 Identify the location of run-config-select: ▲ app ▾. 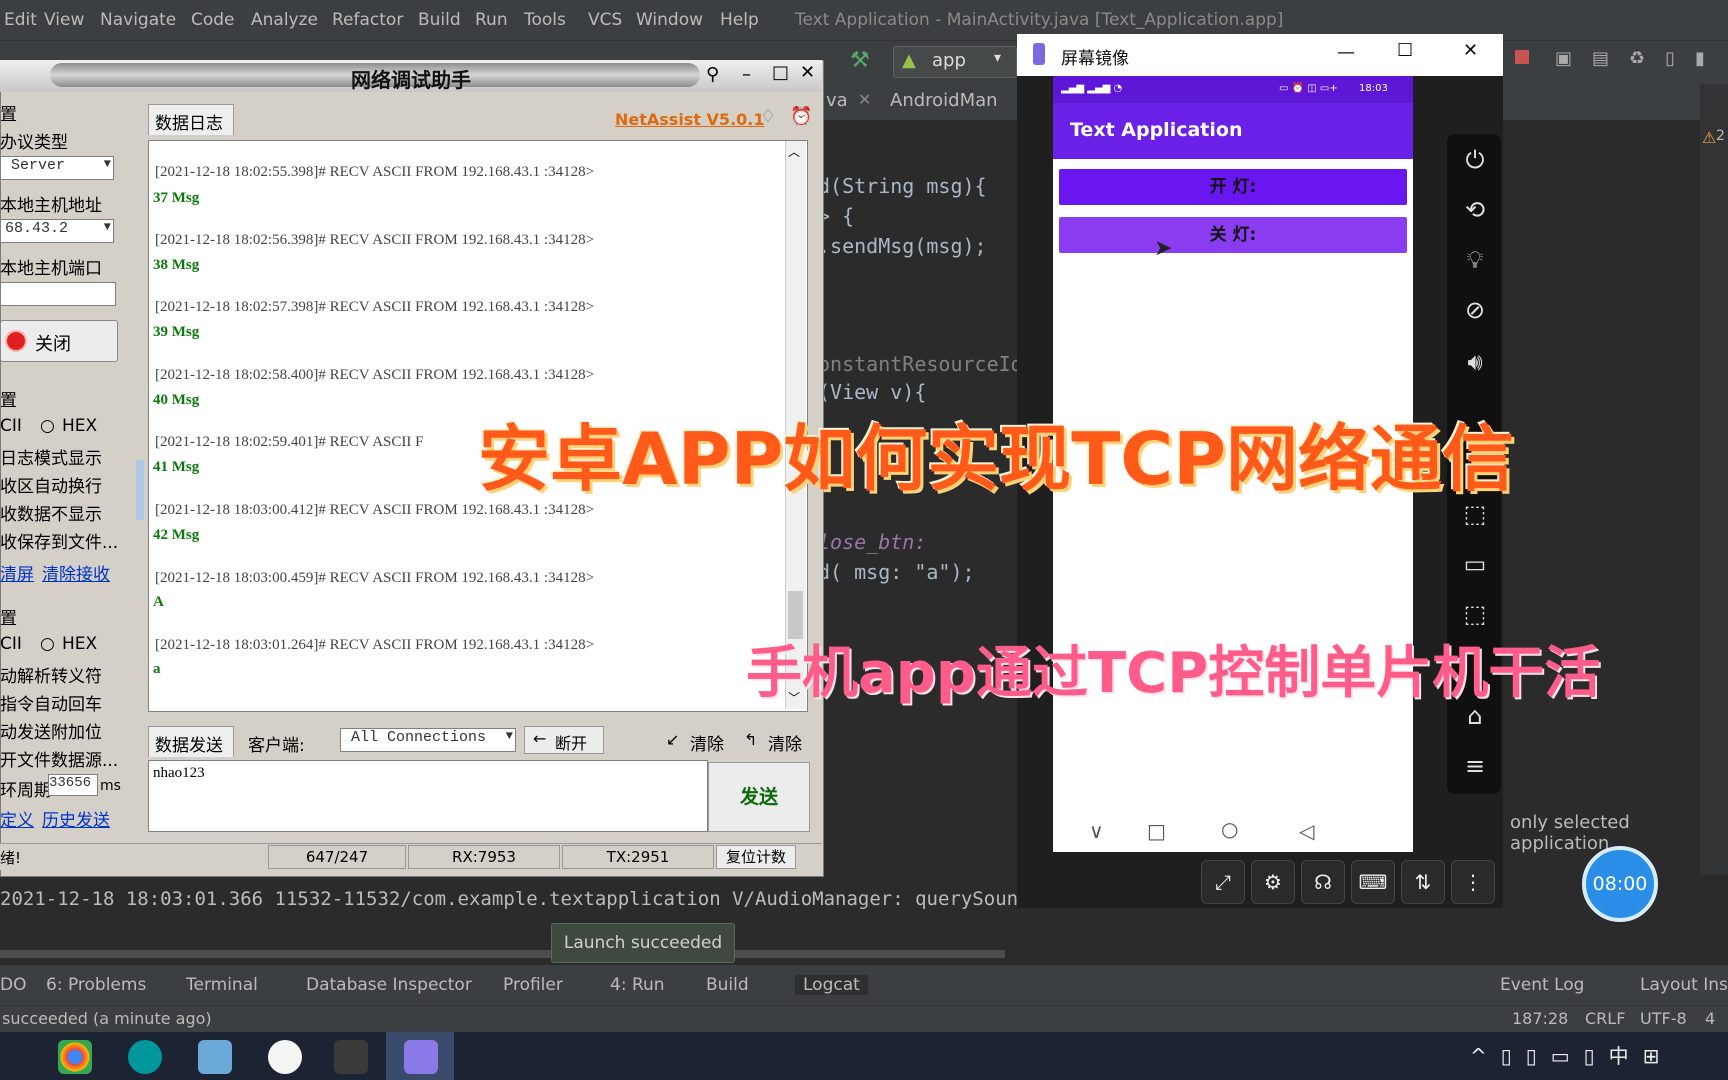
(955, 62).